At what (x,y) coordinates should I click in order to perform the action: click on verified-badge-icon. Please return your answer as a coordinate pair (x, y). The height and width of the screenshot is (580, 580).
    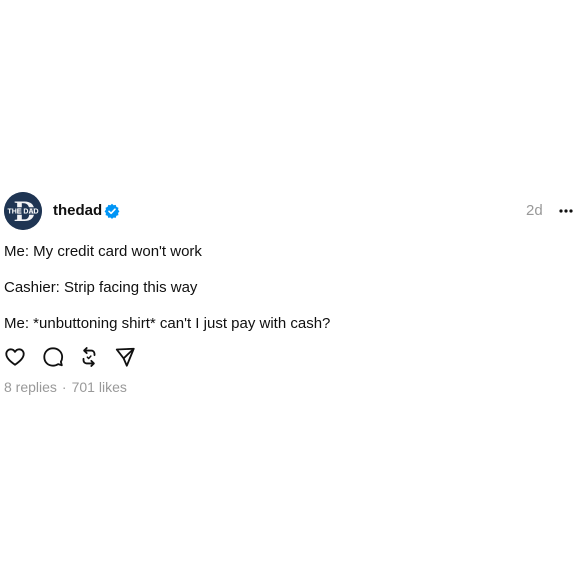
    Looking at the image, I should click on (112, 211).